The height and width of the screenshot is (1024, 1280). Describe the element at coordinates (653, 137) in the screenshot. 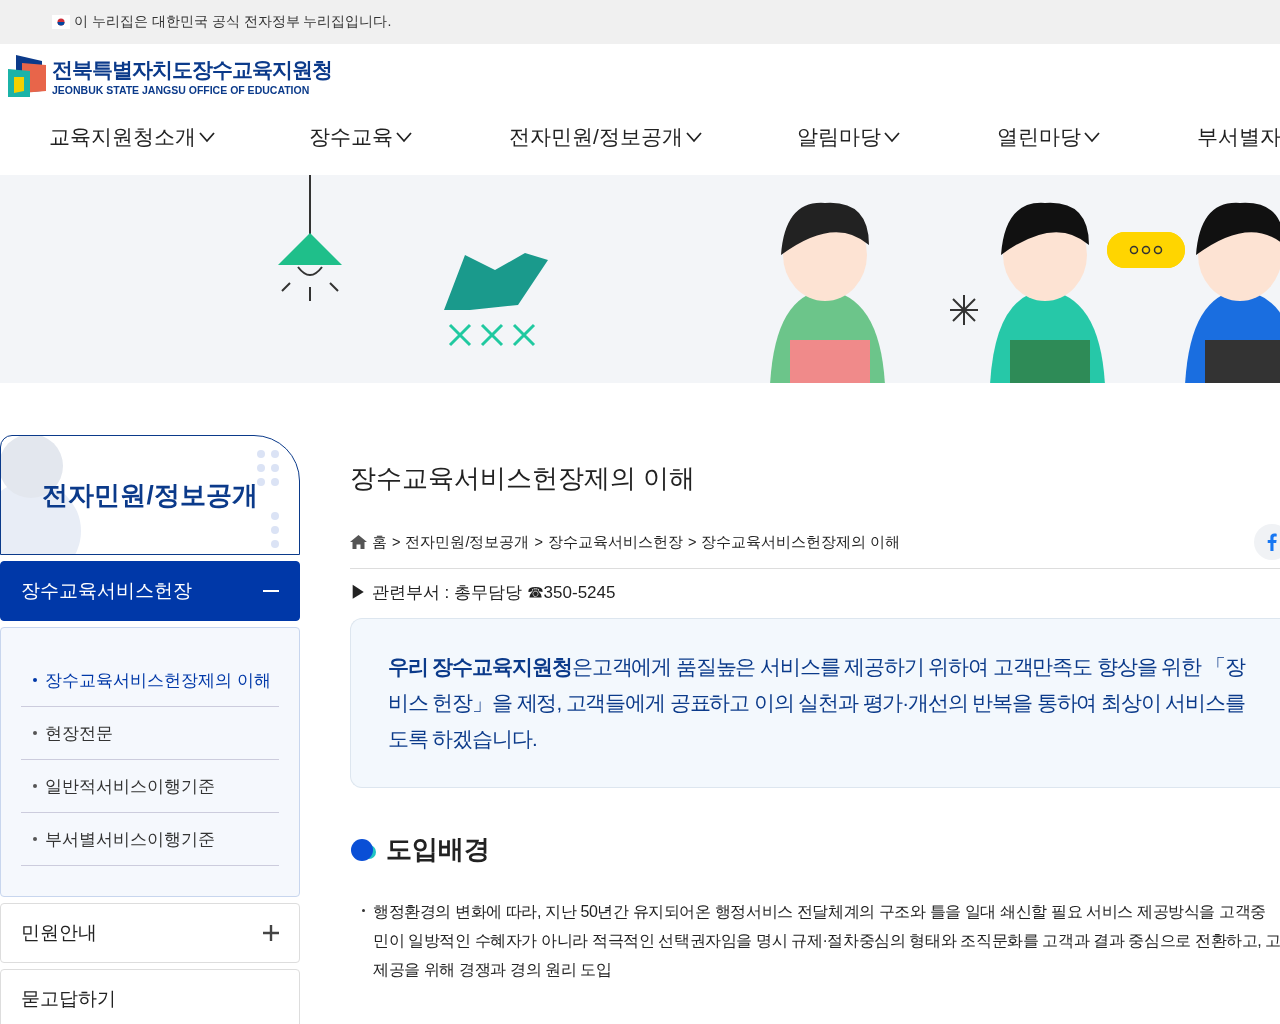

I see `nav-item: 전자민원/정보공개` at that location.